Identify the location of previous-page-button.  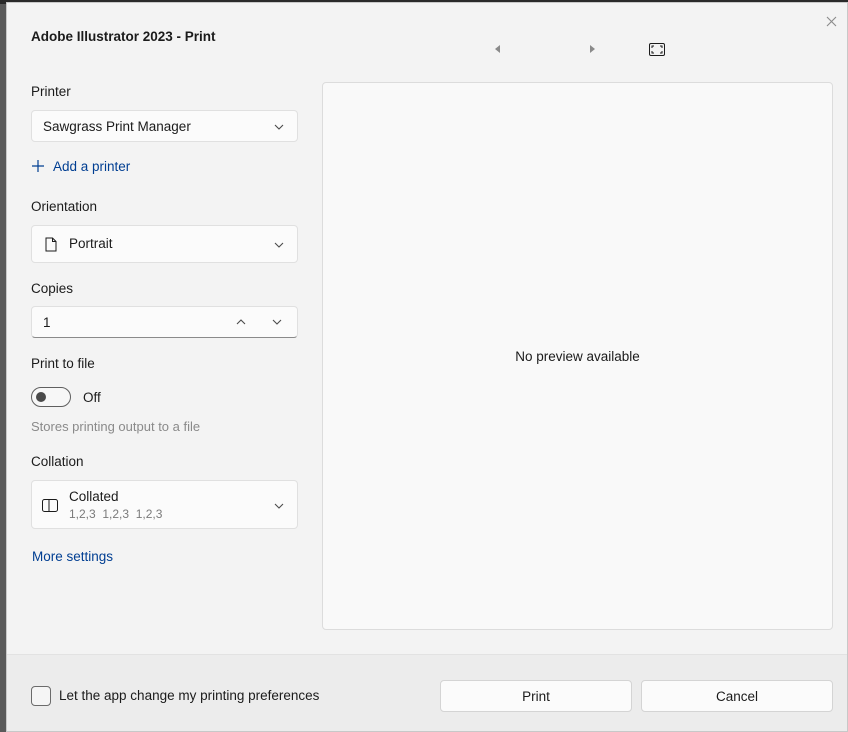
(497, 49).